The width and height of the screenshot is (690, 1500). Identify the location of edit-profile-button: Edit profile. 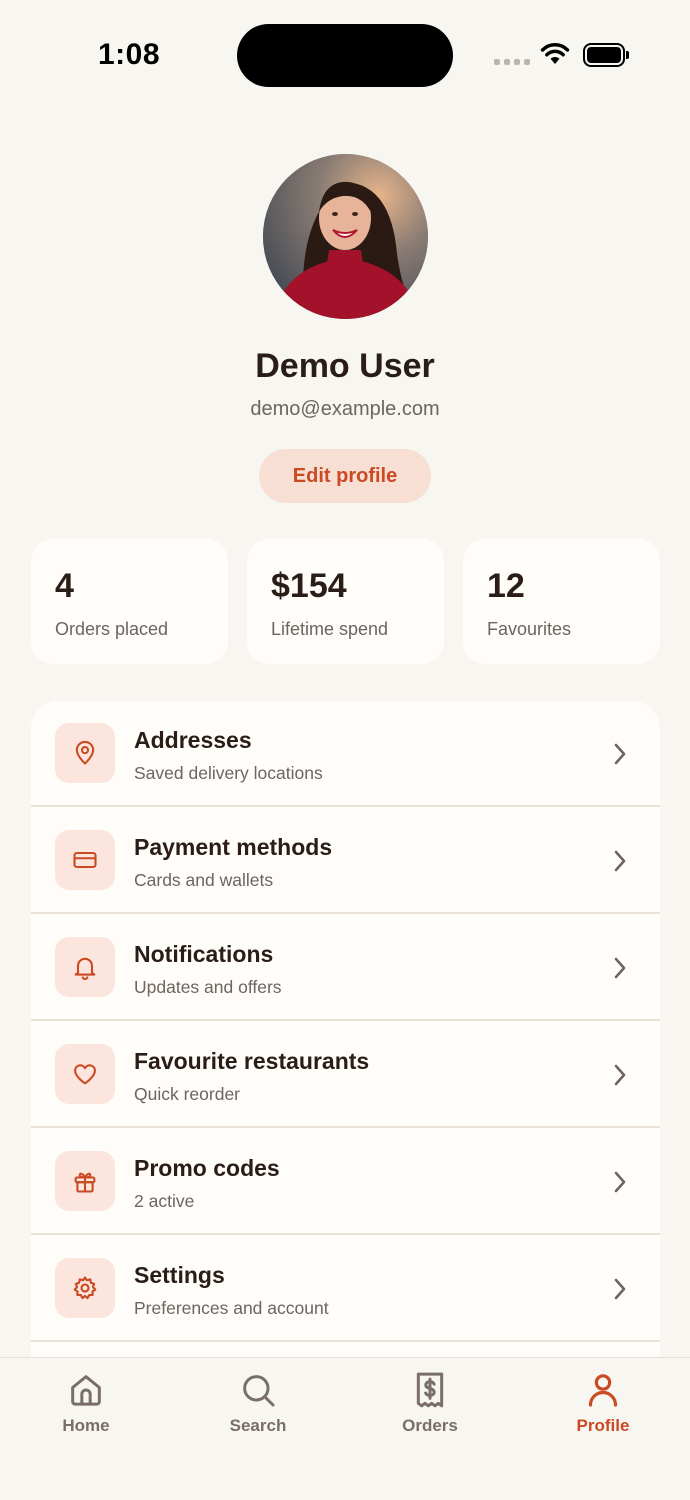
(345, 476).